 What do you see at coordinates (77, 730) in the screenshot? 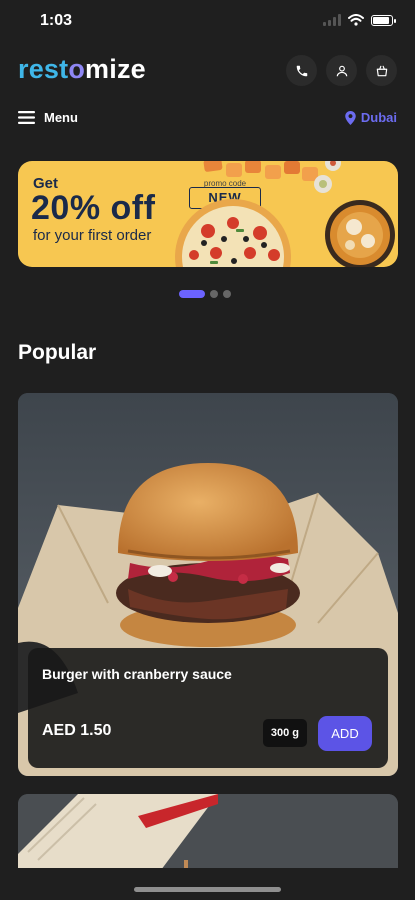
I see `product-price: AED 1.50` at bounding box center [77, 730].